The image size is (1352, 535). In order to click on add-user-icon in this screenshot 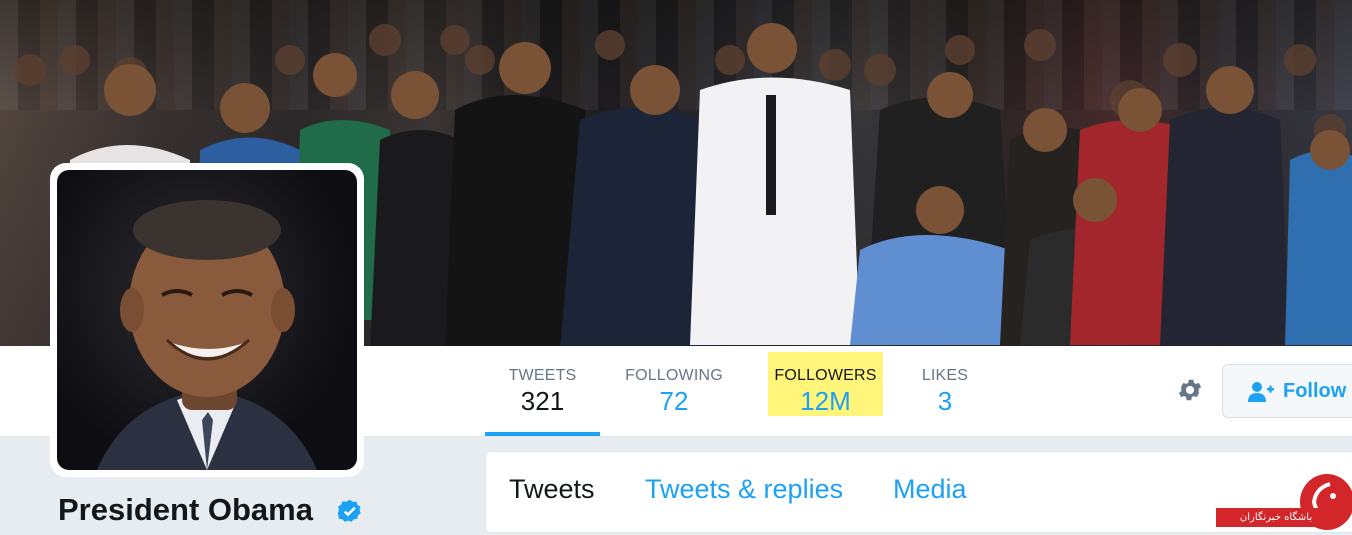, I will do `click(1261, 392)`.